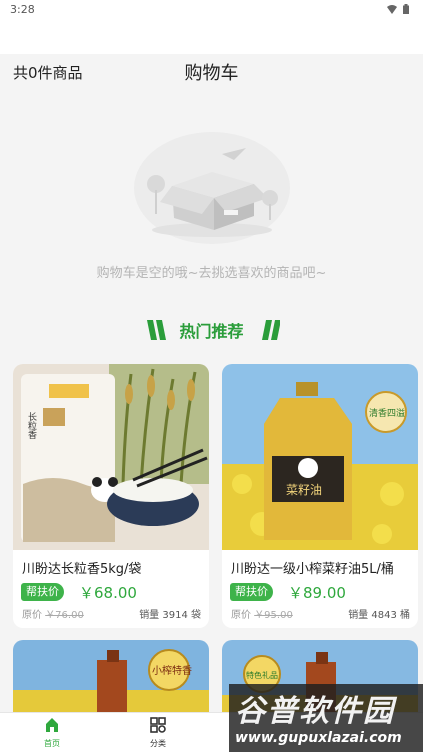  I want to click on product-price: ￥89.00, so click(317, 593).